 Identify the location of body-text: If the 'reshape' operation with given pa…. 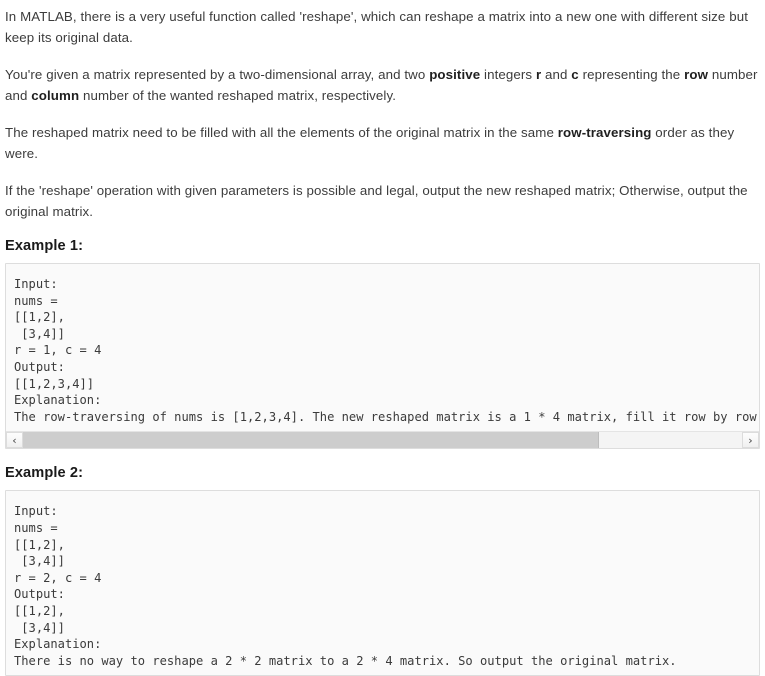
(376, 201).